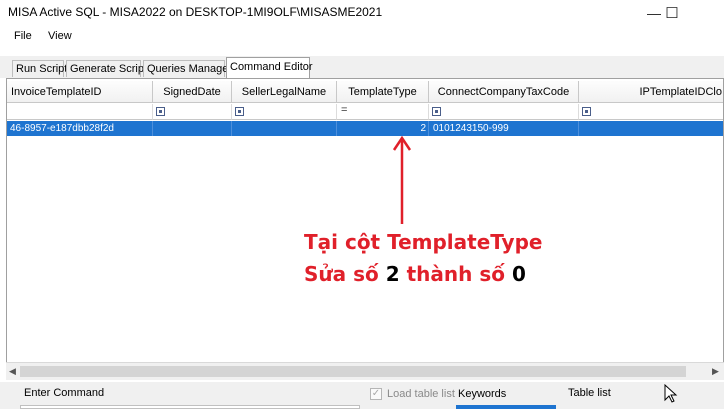  What do you see at coordinates (60, 36) in the screenshot?
I see `menu-view: View` at bounding box center [60, 36].